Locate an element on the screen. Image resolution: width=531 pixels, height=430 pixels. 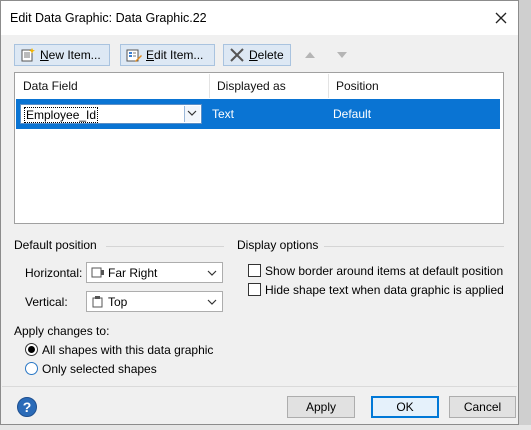
far-right-position-icon is located at coordinates (97, 272).